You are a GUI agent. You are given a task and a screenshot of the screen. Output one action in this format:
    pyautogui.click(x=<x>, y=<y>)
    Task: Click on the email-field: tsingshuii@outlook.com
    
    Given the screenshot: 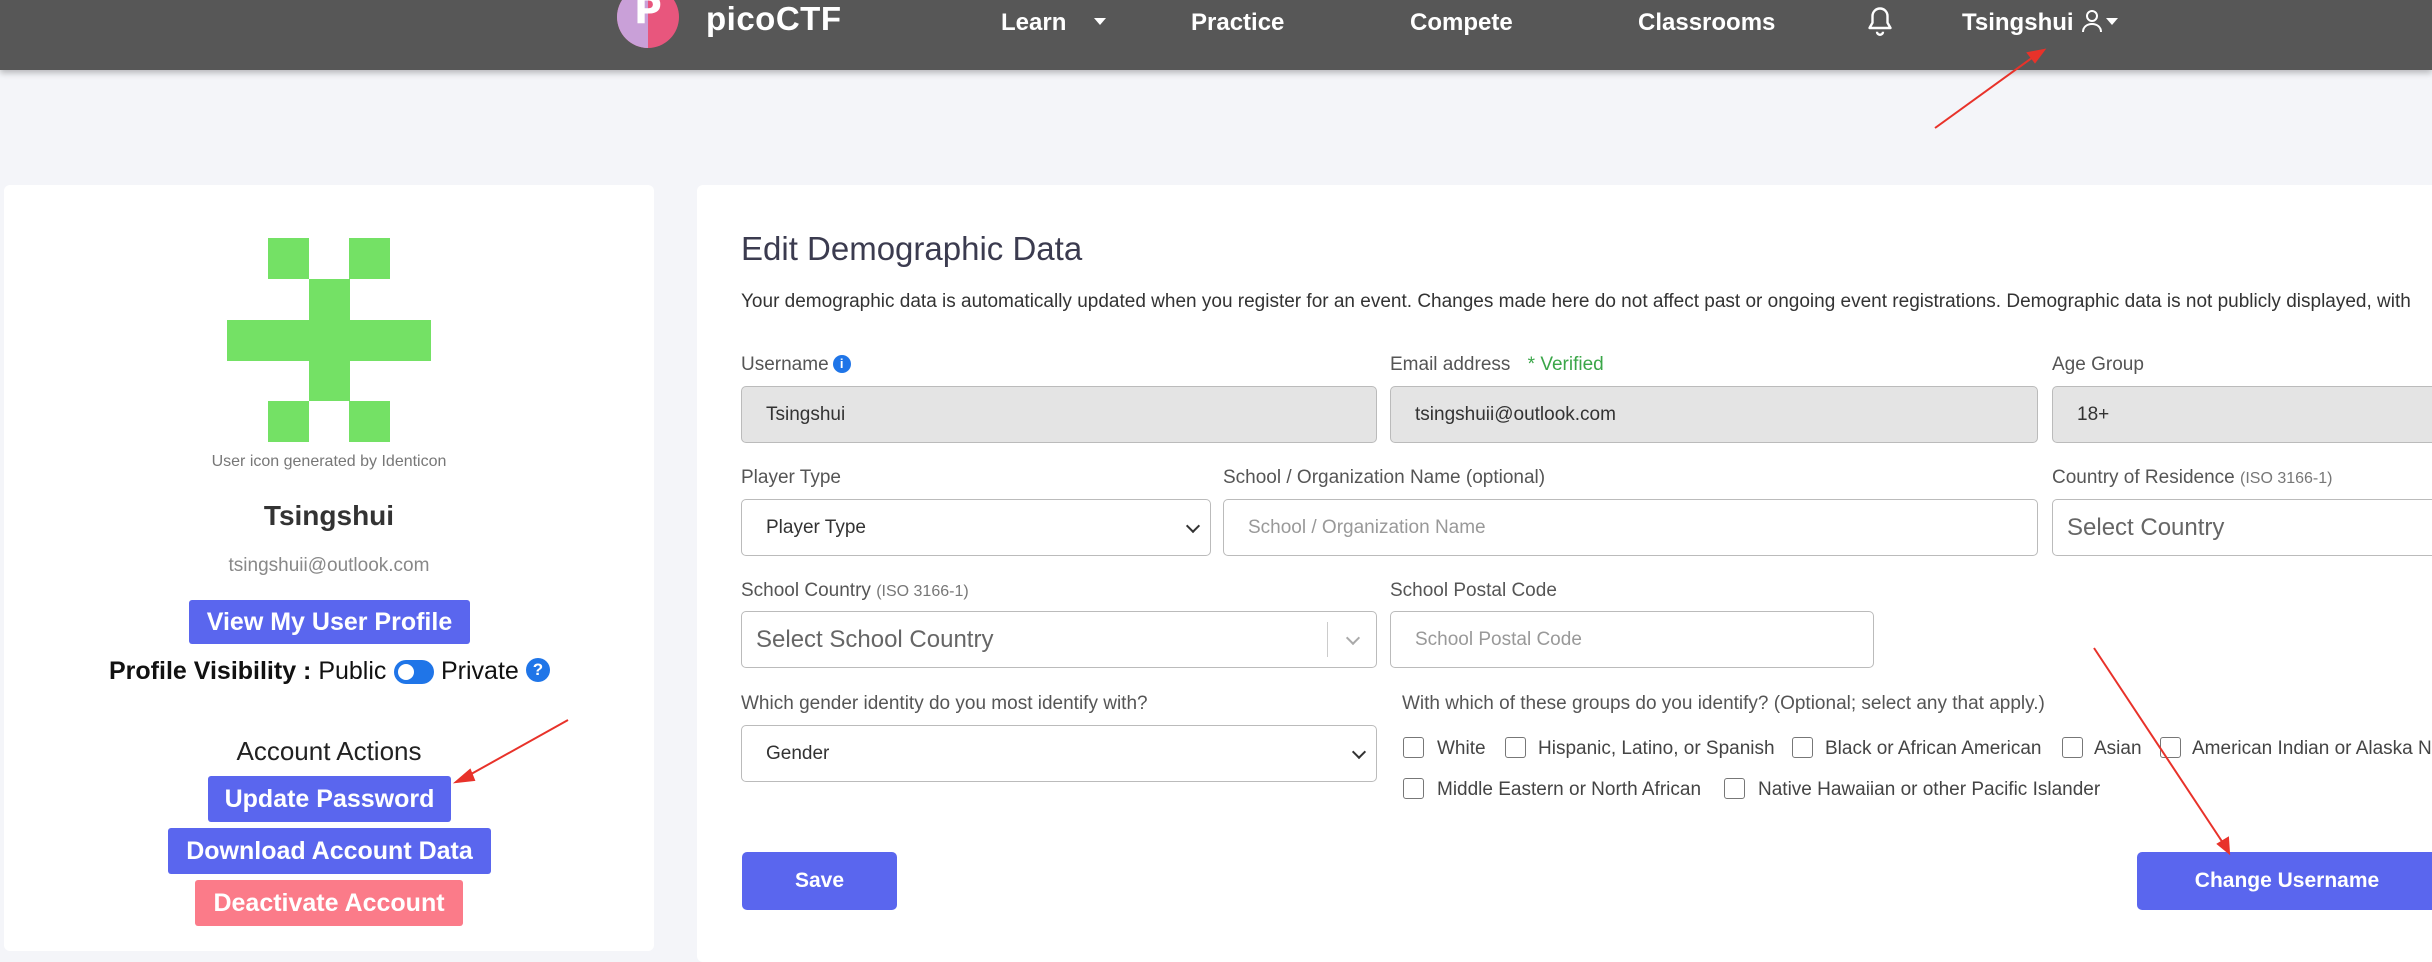 What is the action you would take?
    pyautogui.click(x=1714, y=414)
    